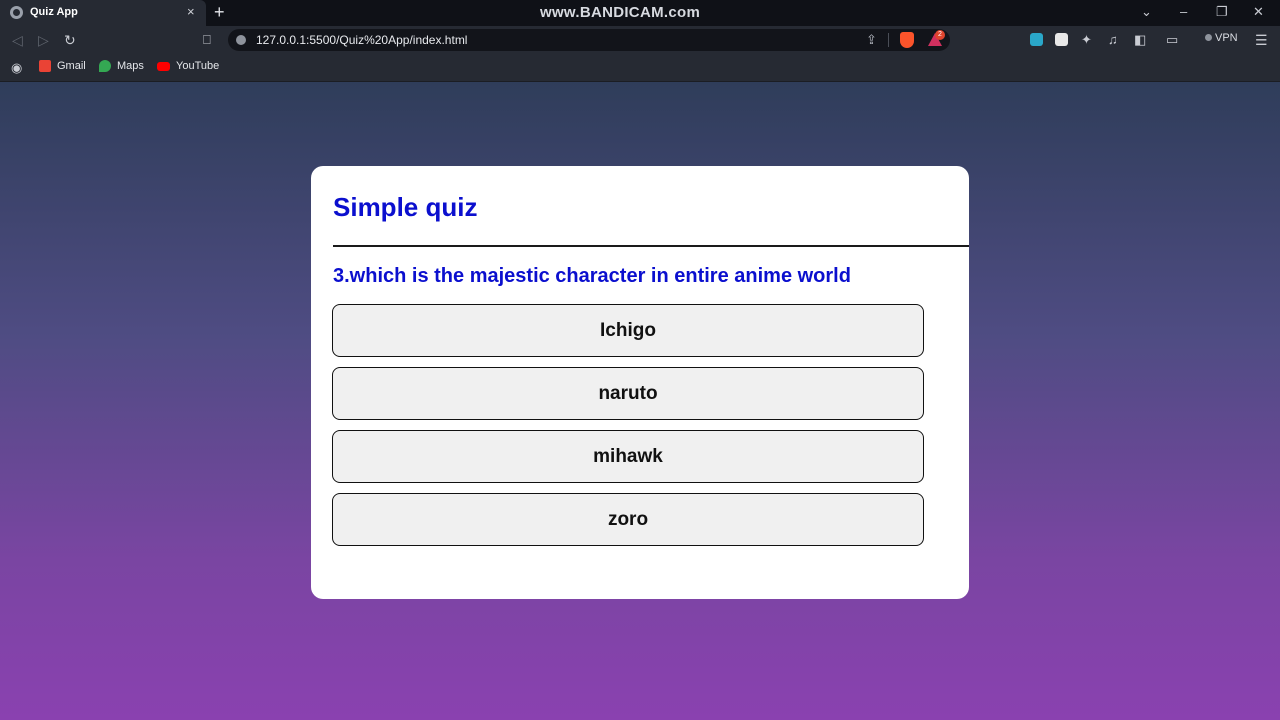 This screenshot has width=1280, height=720. Describe the element at coordinates (628, 456) in the screenshot. I see `answer-button: mihawk` at that location.